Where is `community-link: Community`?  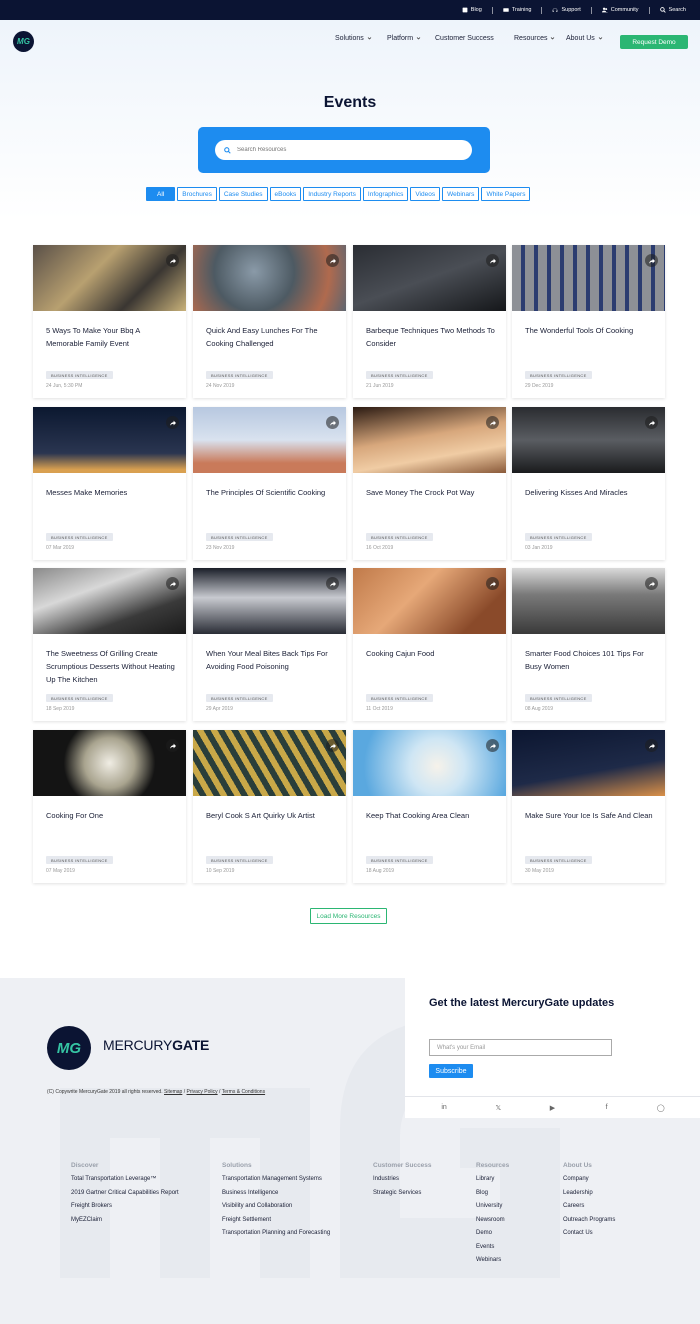 community-link: Community is located at coordinates (620, 10).